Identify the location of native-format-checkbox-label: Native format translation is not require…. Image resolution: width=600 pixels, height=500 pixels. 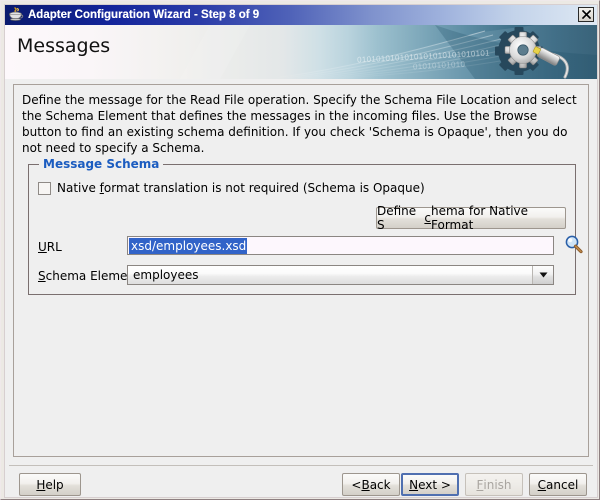
(241, 188).